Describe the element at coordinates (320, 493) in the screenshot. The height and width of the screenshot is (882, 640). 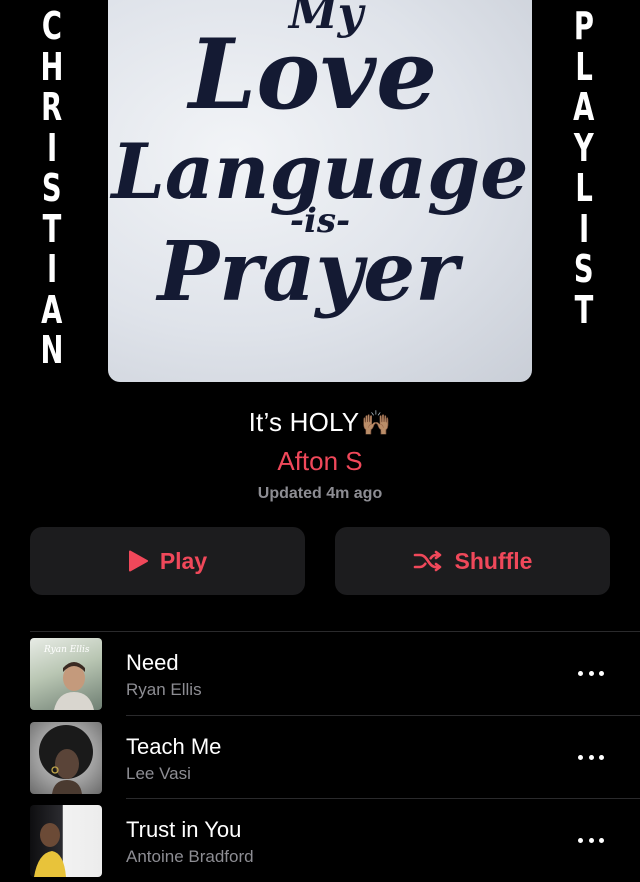
I see `playlist-updated-time: Updated 4m ago` at that location.